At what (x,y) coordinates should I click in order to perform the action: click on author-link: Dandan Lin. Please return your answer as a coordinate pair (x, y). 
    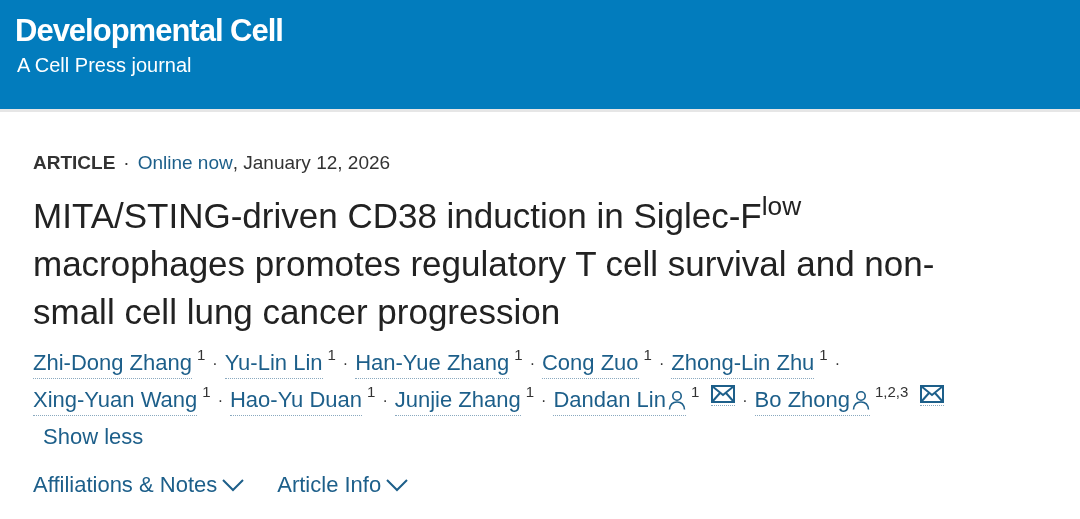
    Looking at the image, I should click on (619, 400).